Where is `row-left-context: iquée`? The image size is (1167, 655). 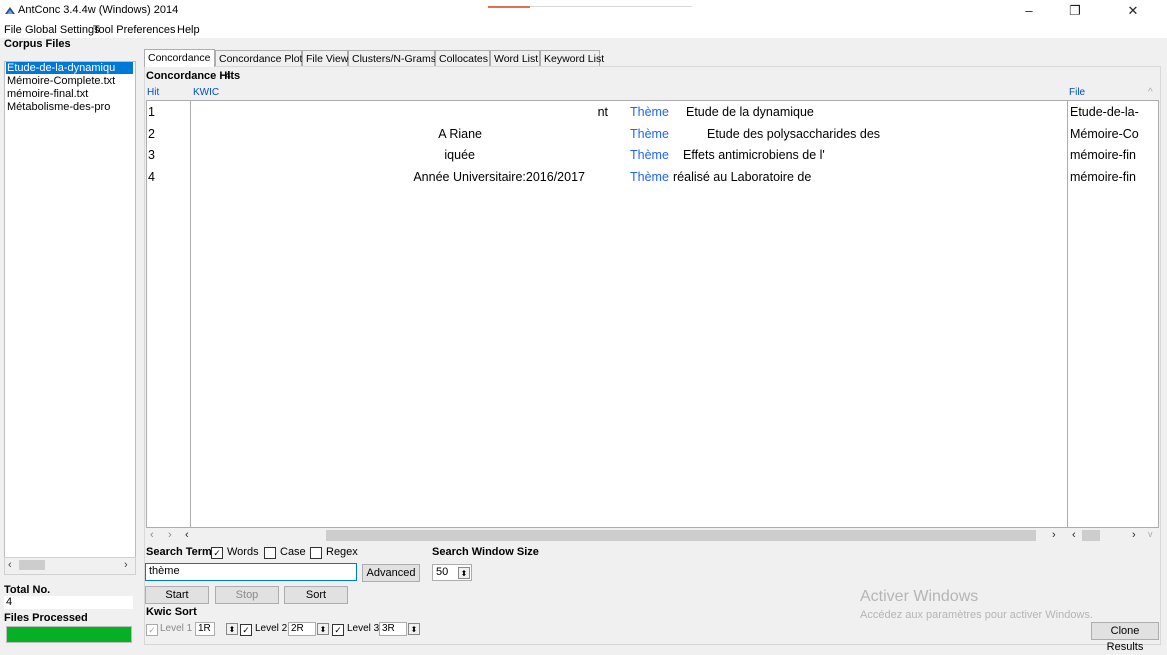 row-left-context: iquée is located at coordinates (459, 155).